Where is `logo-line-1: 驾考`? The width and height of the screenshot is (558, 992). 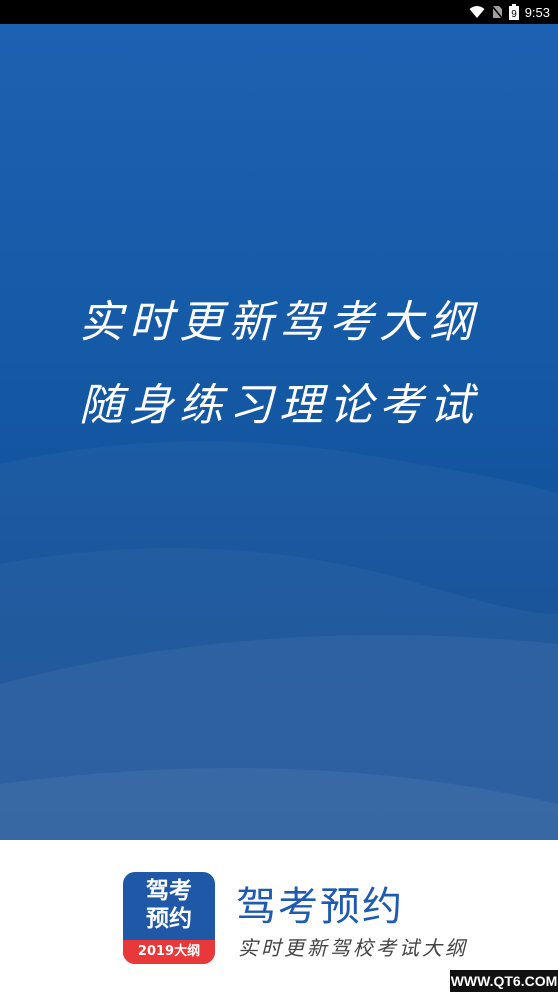
logo-line-1: 驾考 is located at coordinates (169, 891).